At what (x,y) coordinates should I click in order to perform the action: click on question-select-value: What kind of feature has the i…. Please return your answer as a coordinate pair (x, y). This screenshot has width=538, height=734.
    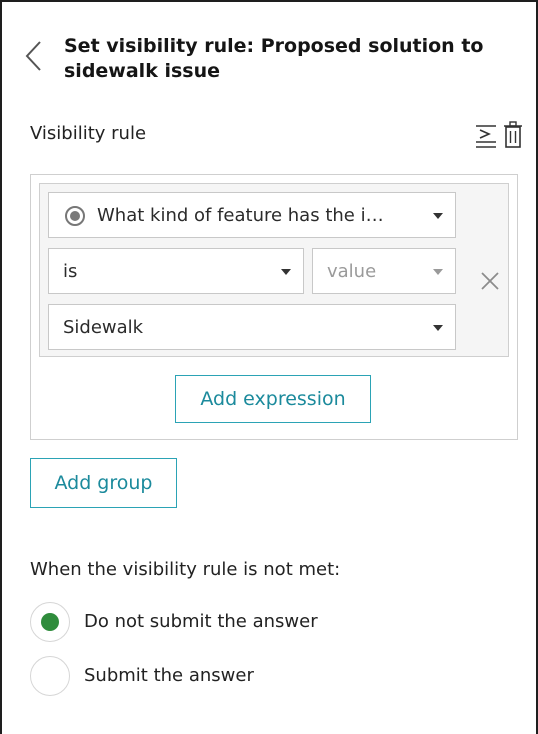
    Looking at the image, I should click on (240, 215).